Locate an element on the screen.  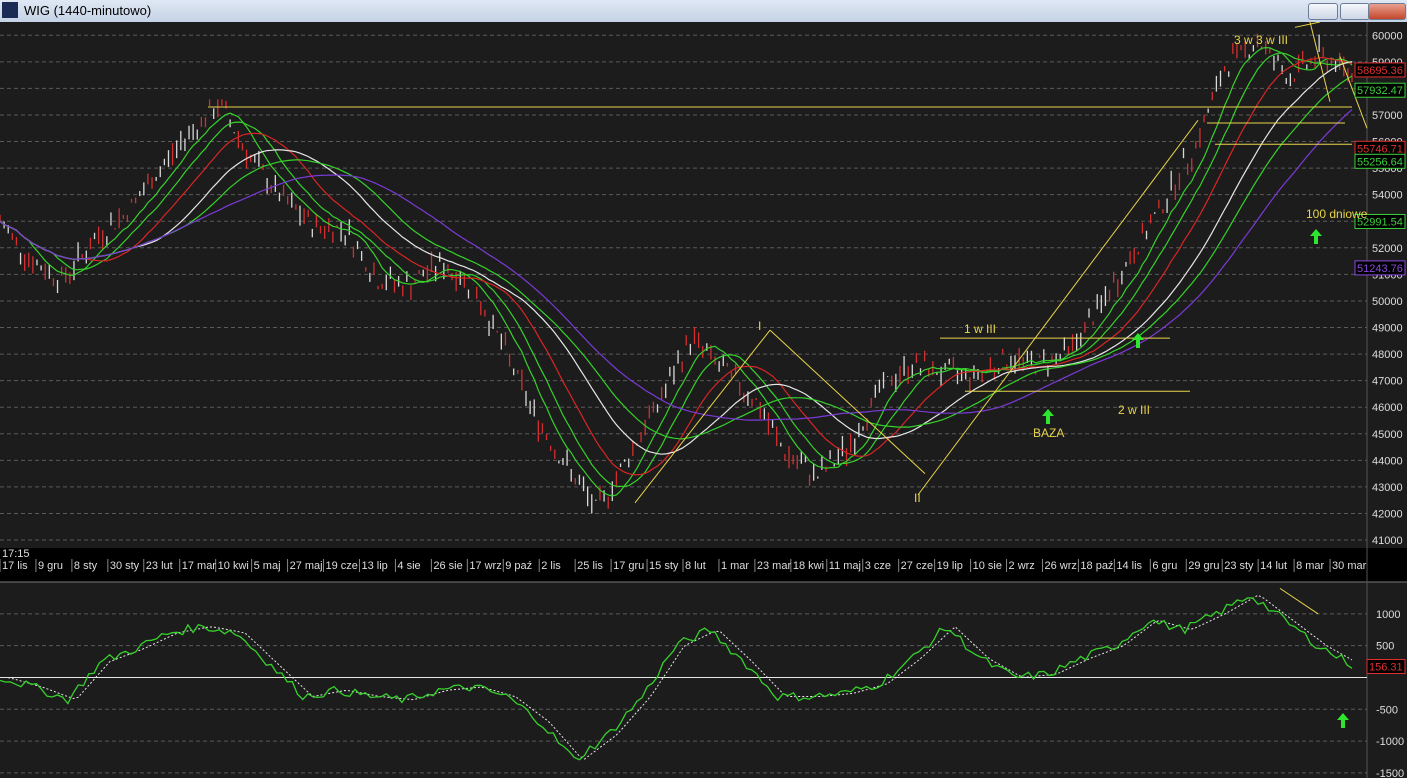
x-tick-label: 14 lut is located at coordinates (1273, 566).